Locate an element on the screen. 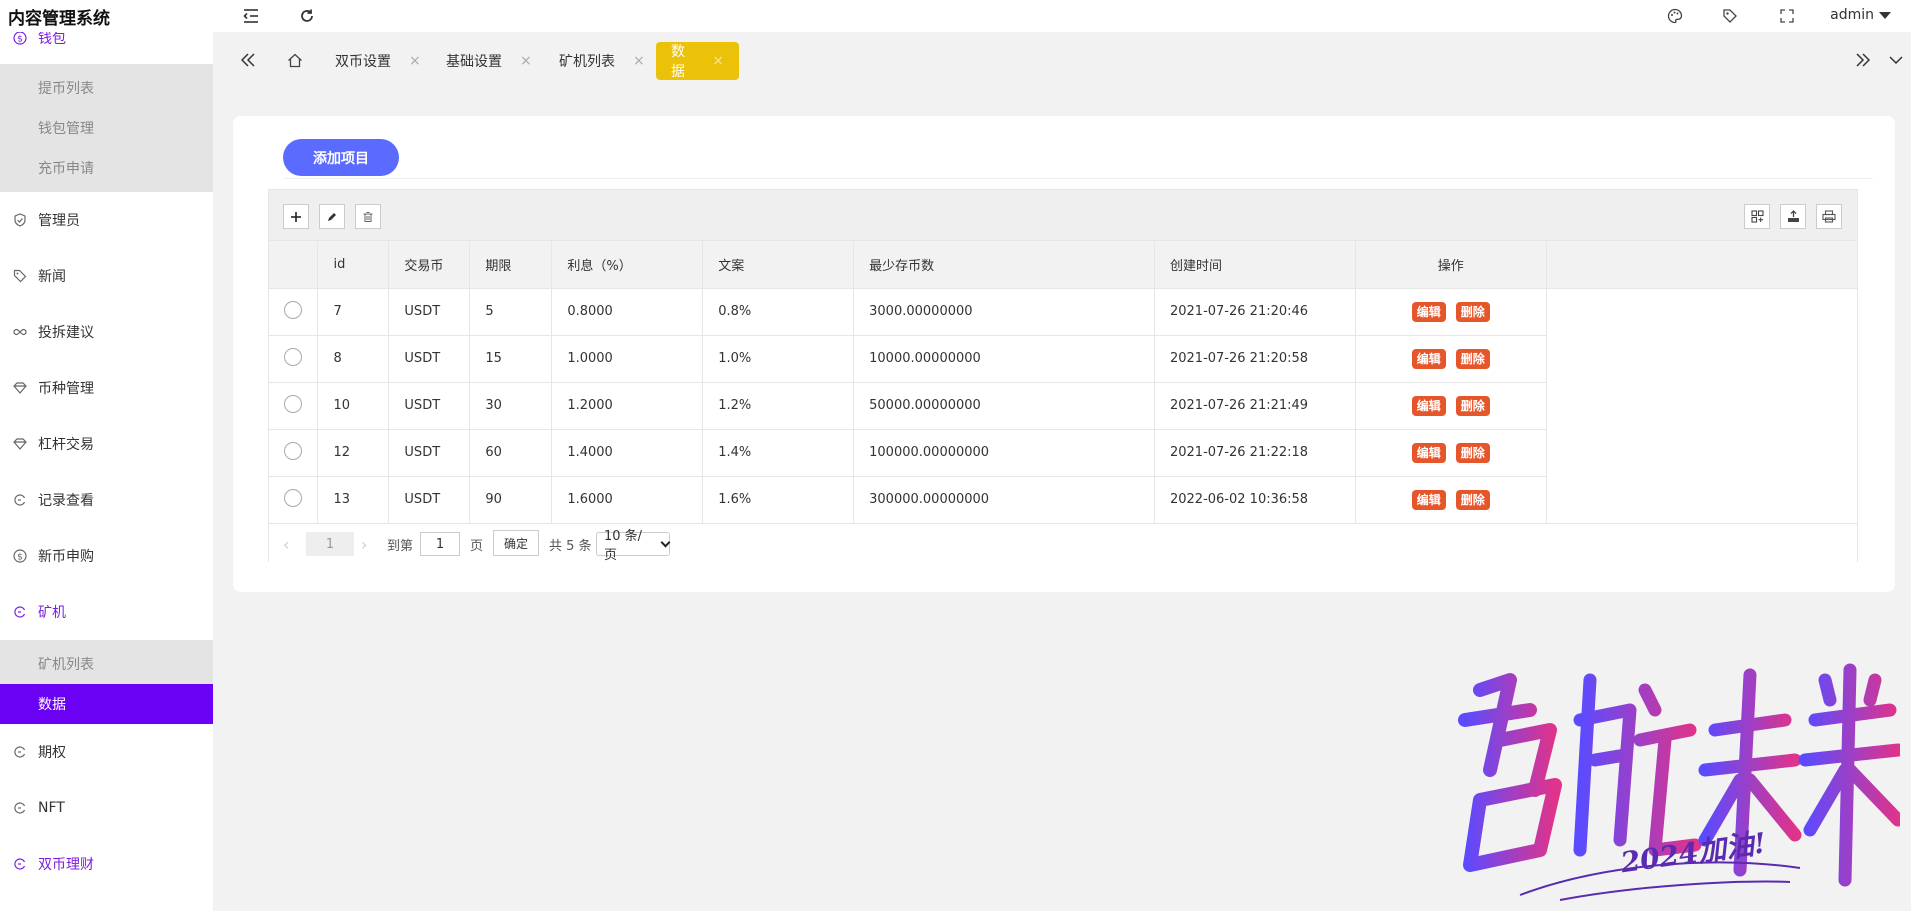 This screenshot has width=1911, height=911. sidebar-item-label: 钱包 is located at coordinates (52, 39).